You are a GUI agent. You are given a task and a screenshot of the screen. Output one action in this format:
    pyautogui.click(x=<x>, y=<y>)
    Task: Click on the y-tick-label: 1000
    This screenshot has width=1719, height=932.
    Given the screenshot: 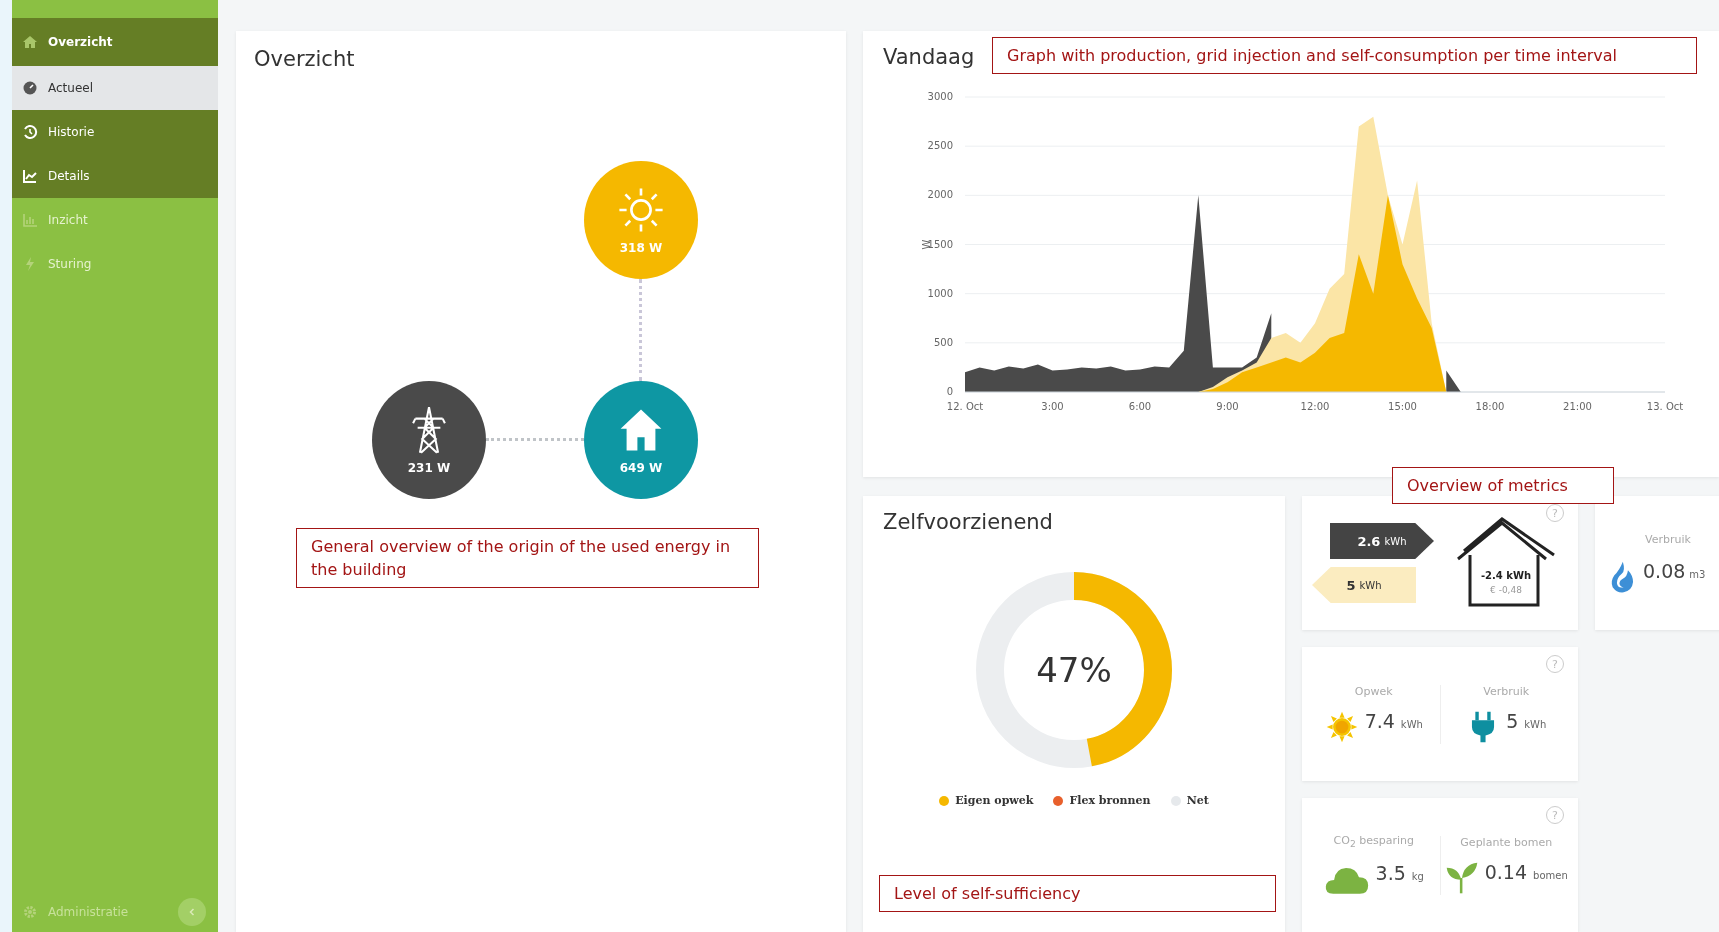 What is the action you would take?
    pyautogui.click(x=940, y=293)
    